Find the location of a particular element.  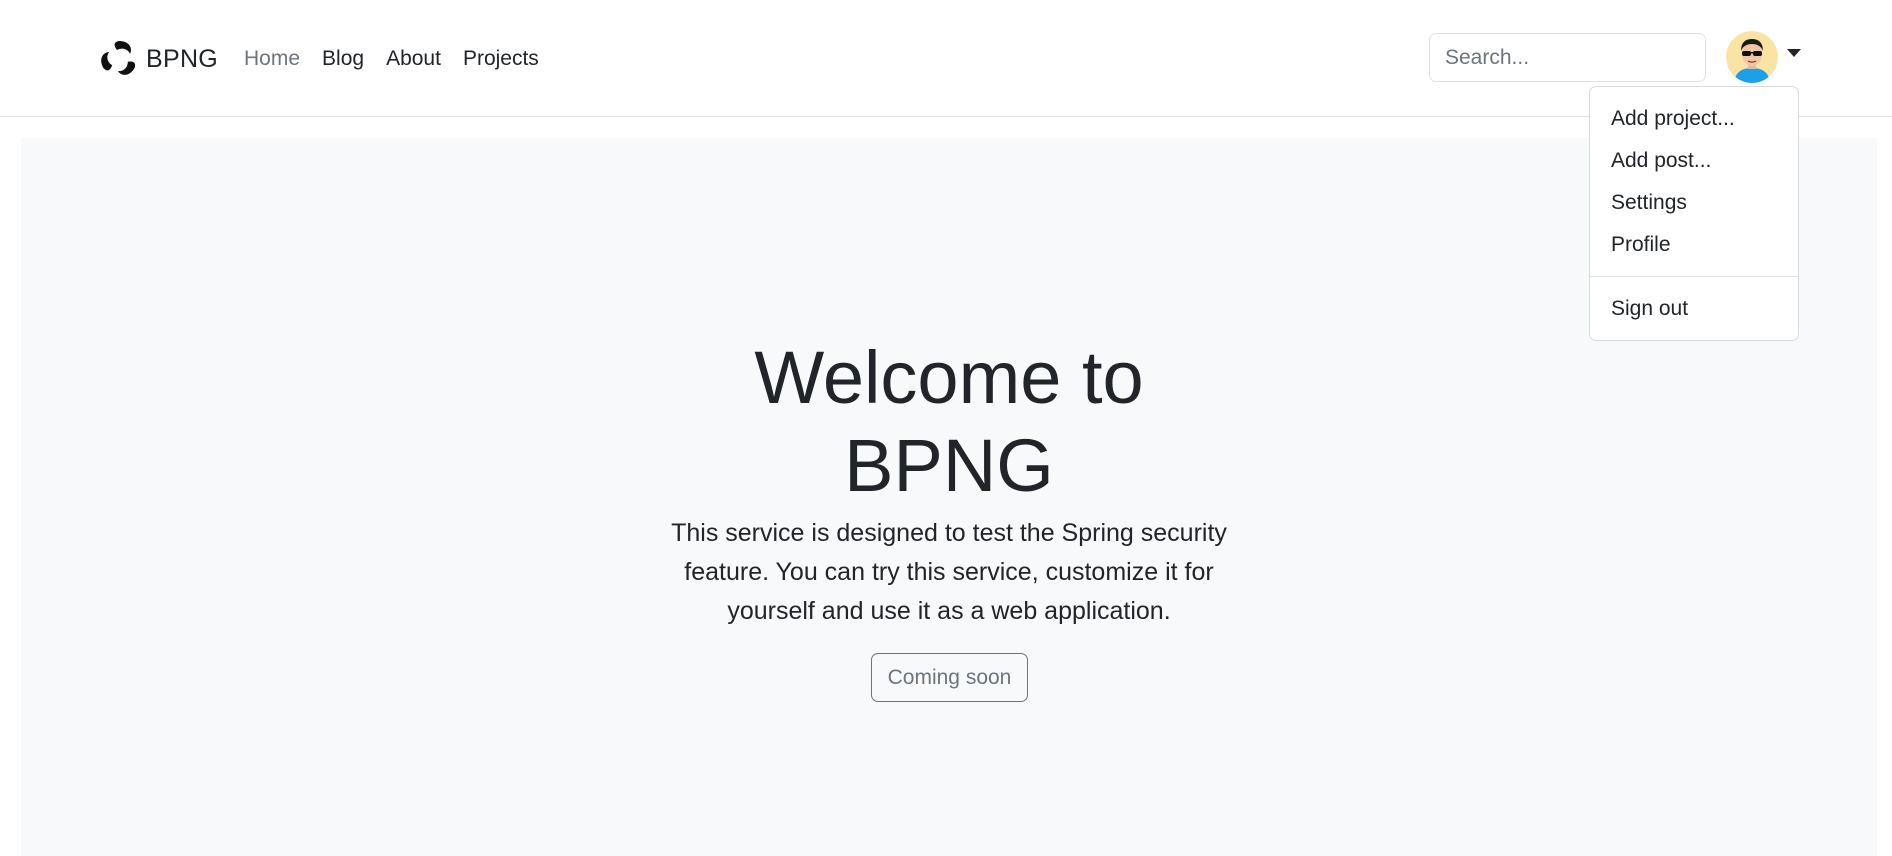

search-input is located at coordinates (1567, 57).